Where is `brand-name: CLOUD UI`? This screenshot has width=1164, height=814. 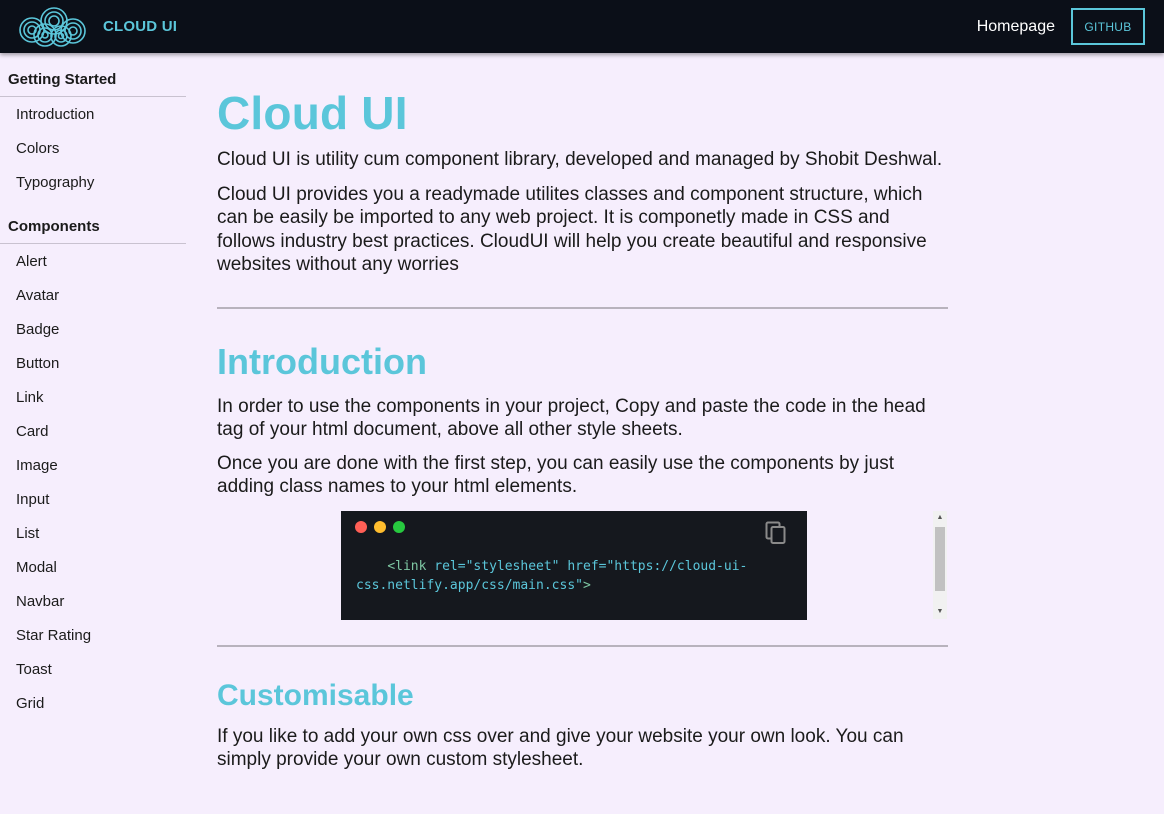
brand-name: CLOUD UI is located at coordinates (140, 26).